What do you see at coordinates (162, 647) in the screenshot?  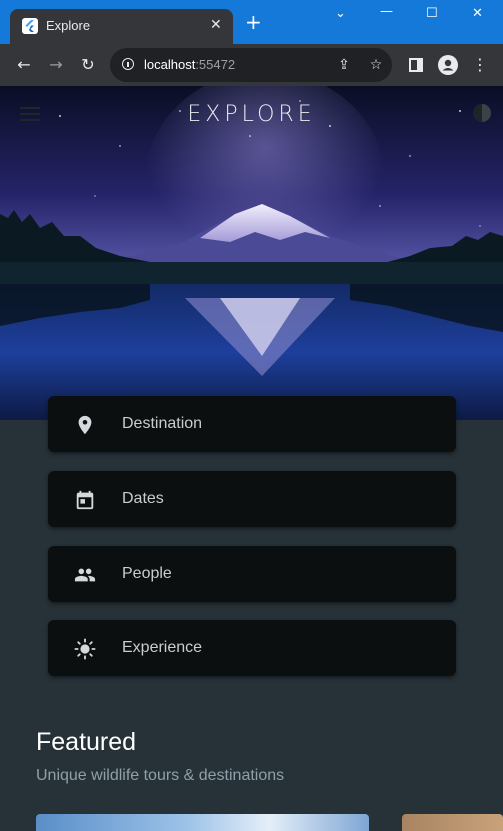 I see `option-label: Experience` at bounding box center [162, 647].